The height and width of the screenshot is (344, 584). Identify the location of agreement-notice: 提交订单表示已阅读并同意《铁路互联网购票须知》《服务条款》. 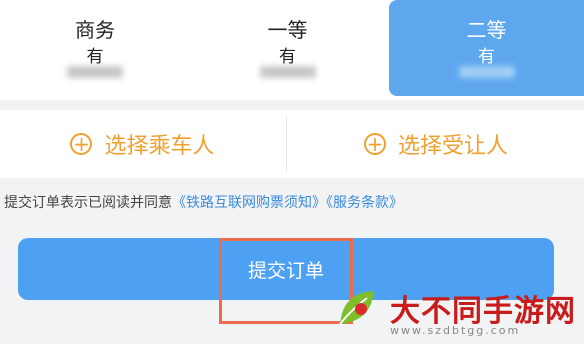
(203, 202).